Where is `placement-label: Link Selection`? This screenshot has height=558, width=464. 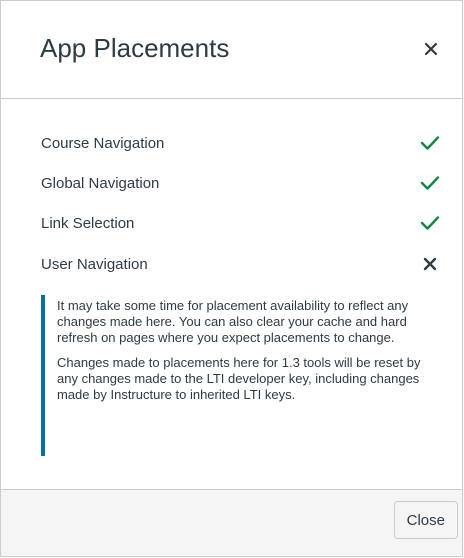
placement-label: Link Selection is located at coordinates (88, 223).